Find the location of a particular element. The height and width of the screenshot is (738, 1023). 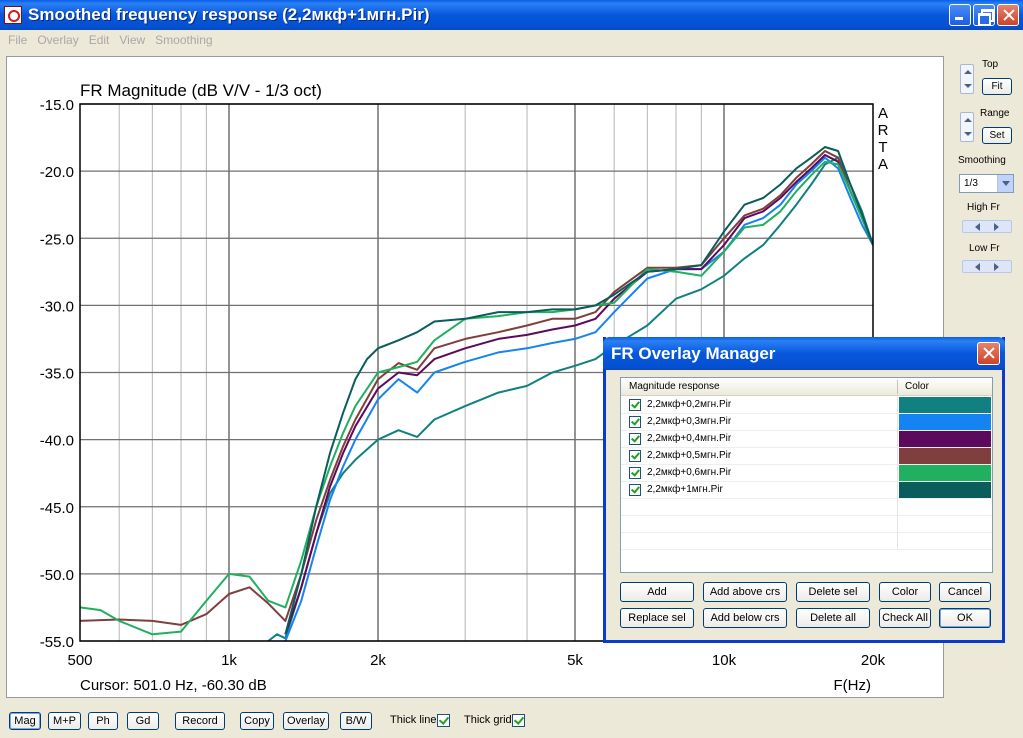

x-tick-label: 500 is located at coordinates (79, 660).